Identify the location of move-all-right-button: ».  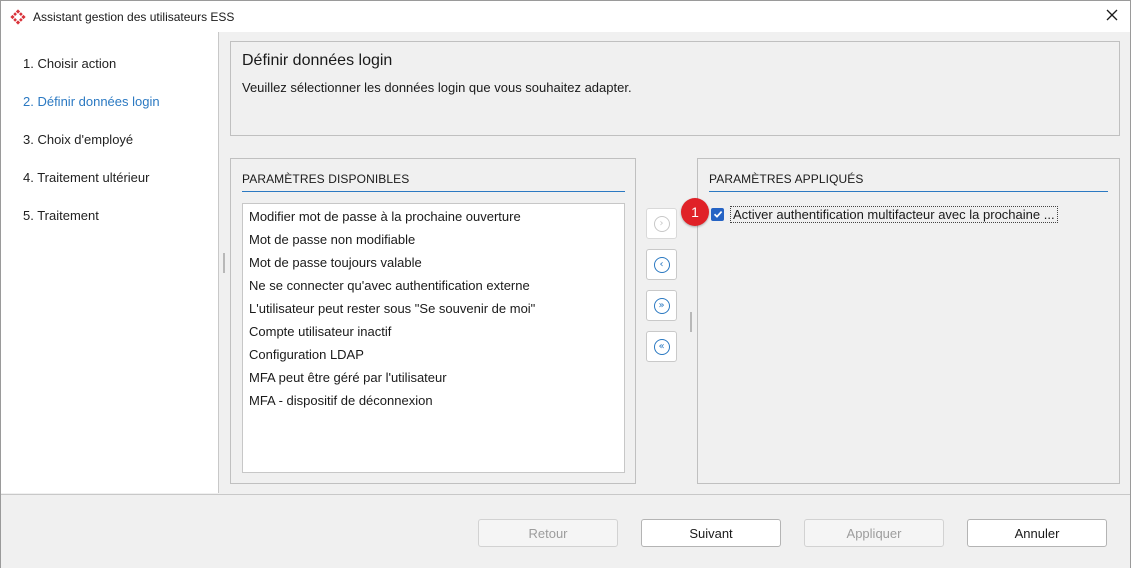
(661, 305).